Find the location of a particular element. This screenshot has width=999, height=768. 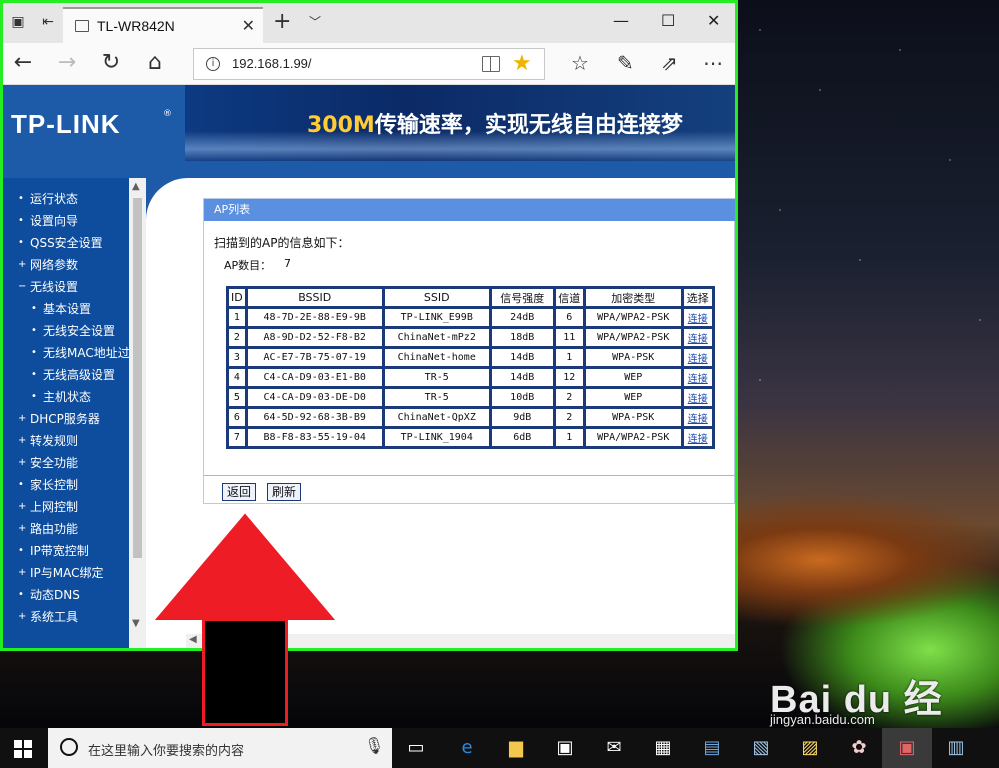

sidebar-item: + 安全功能 is located at coordinates (66, 463).